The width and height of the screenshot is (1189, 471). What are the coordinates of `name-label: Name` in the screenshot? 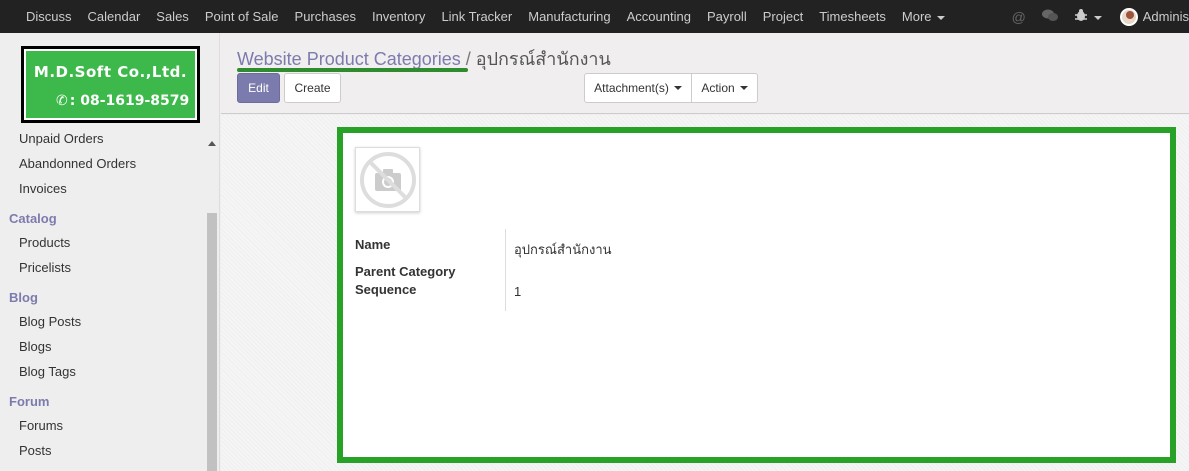 It's located at (373, 244).